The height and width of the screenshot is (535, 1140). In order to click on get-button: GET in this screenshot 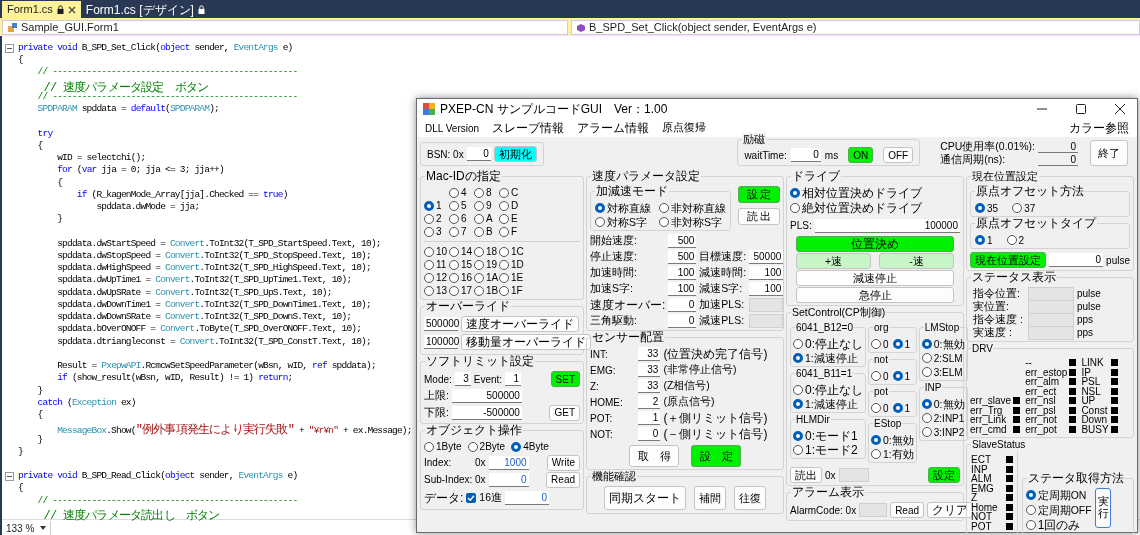, I will do `click(564, 412)`.